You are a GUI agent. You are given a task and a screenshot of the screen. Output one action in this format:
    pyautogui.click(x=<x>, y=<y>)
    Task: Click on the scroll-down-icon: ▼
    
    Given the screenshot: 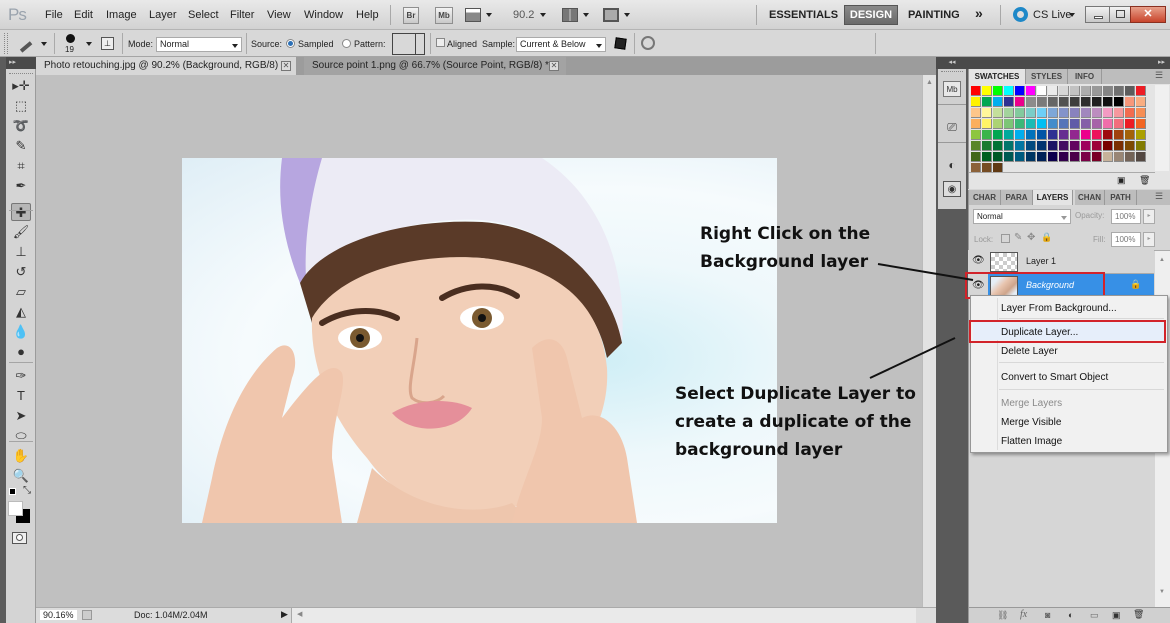 What is the action you would take?
    pyautogui.click(x=1162, y=592)
    